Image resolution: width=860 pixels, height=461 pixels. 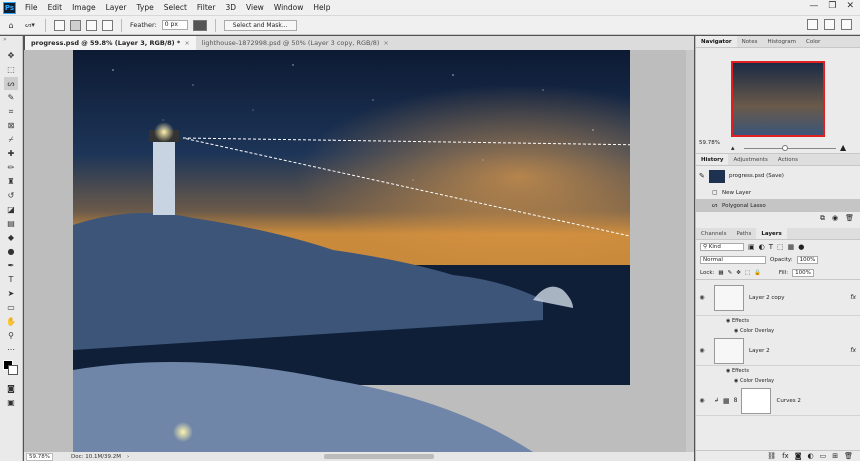 I want to click on tab-navigator: Navigator, so click(x=716, y=41).